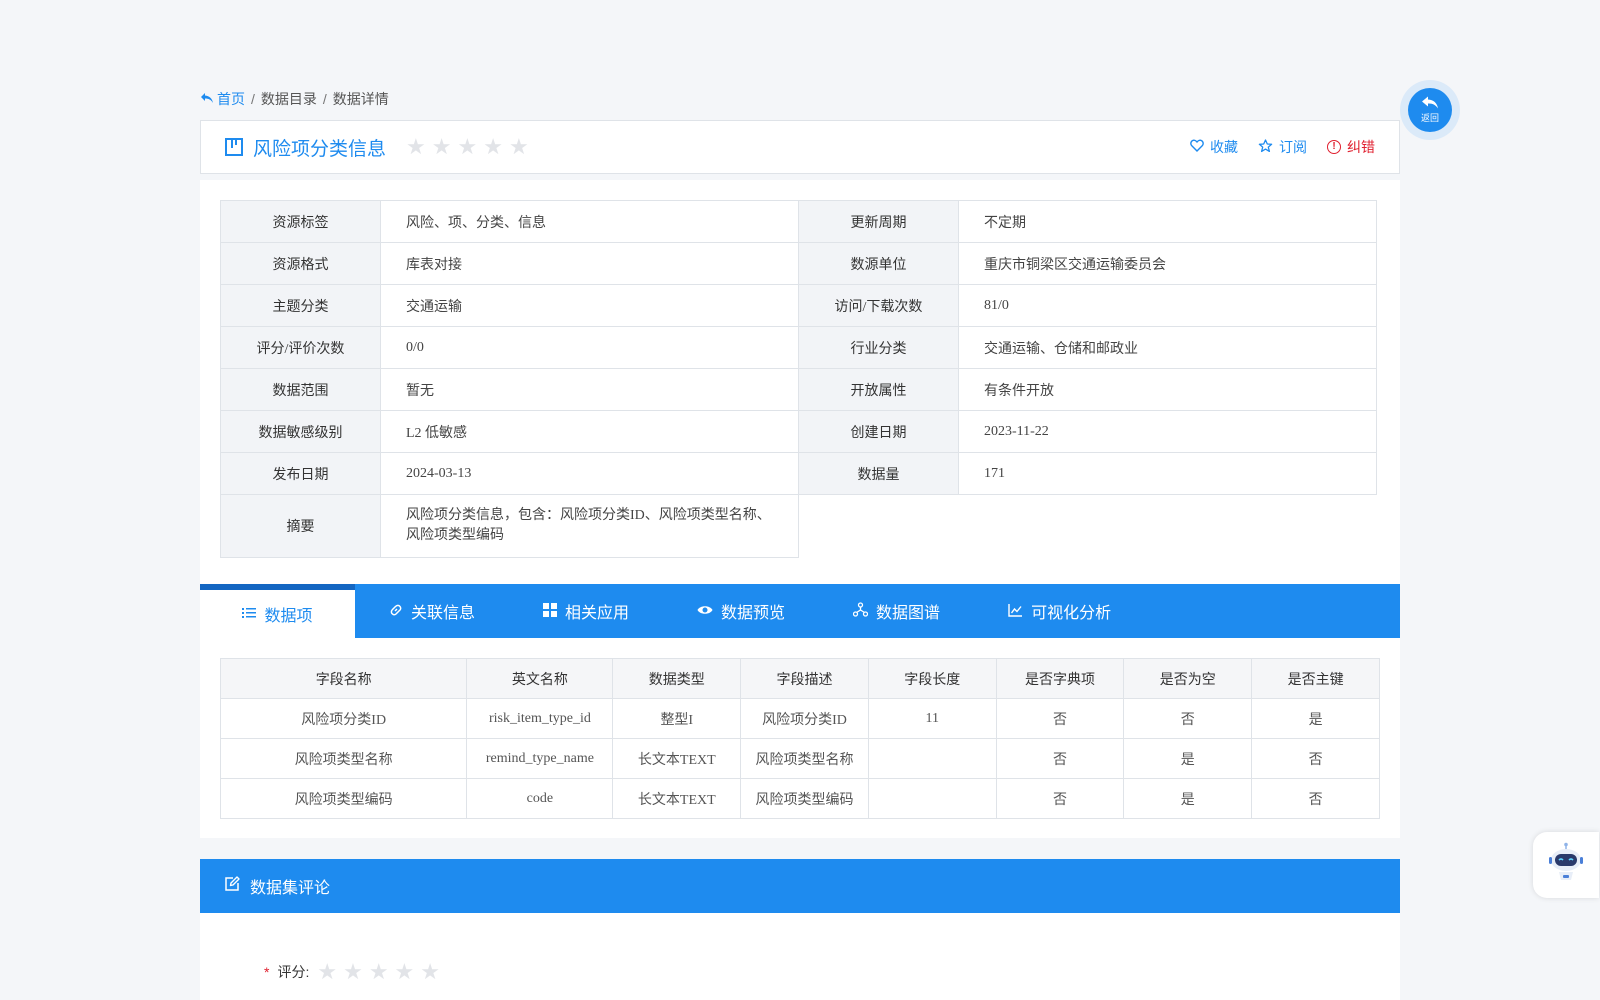 The image size is (1600, 1000). I want to click on column-header: 数据类型, so click(677, 678).